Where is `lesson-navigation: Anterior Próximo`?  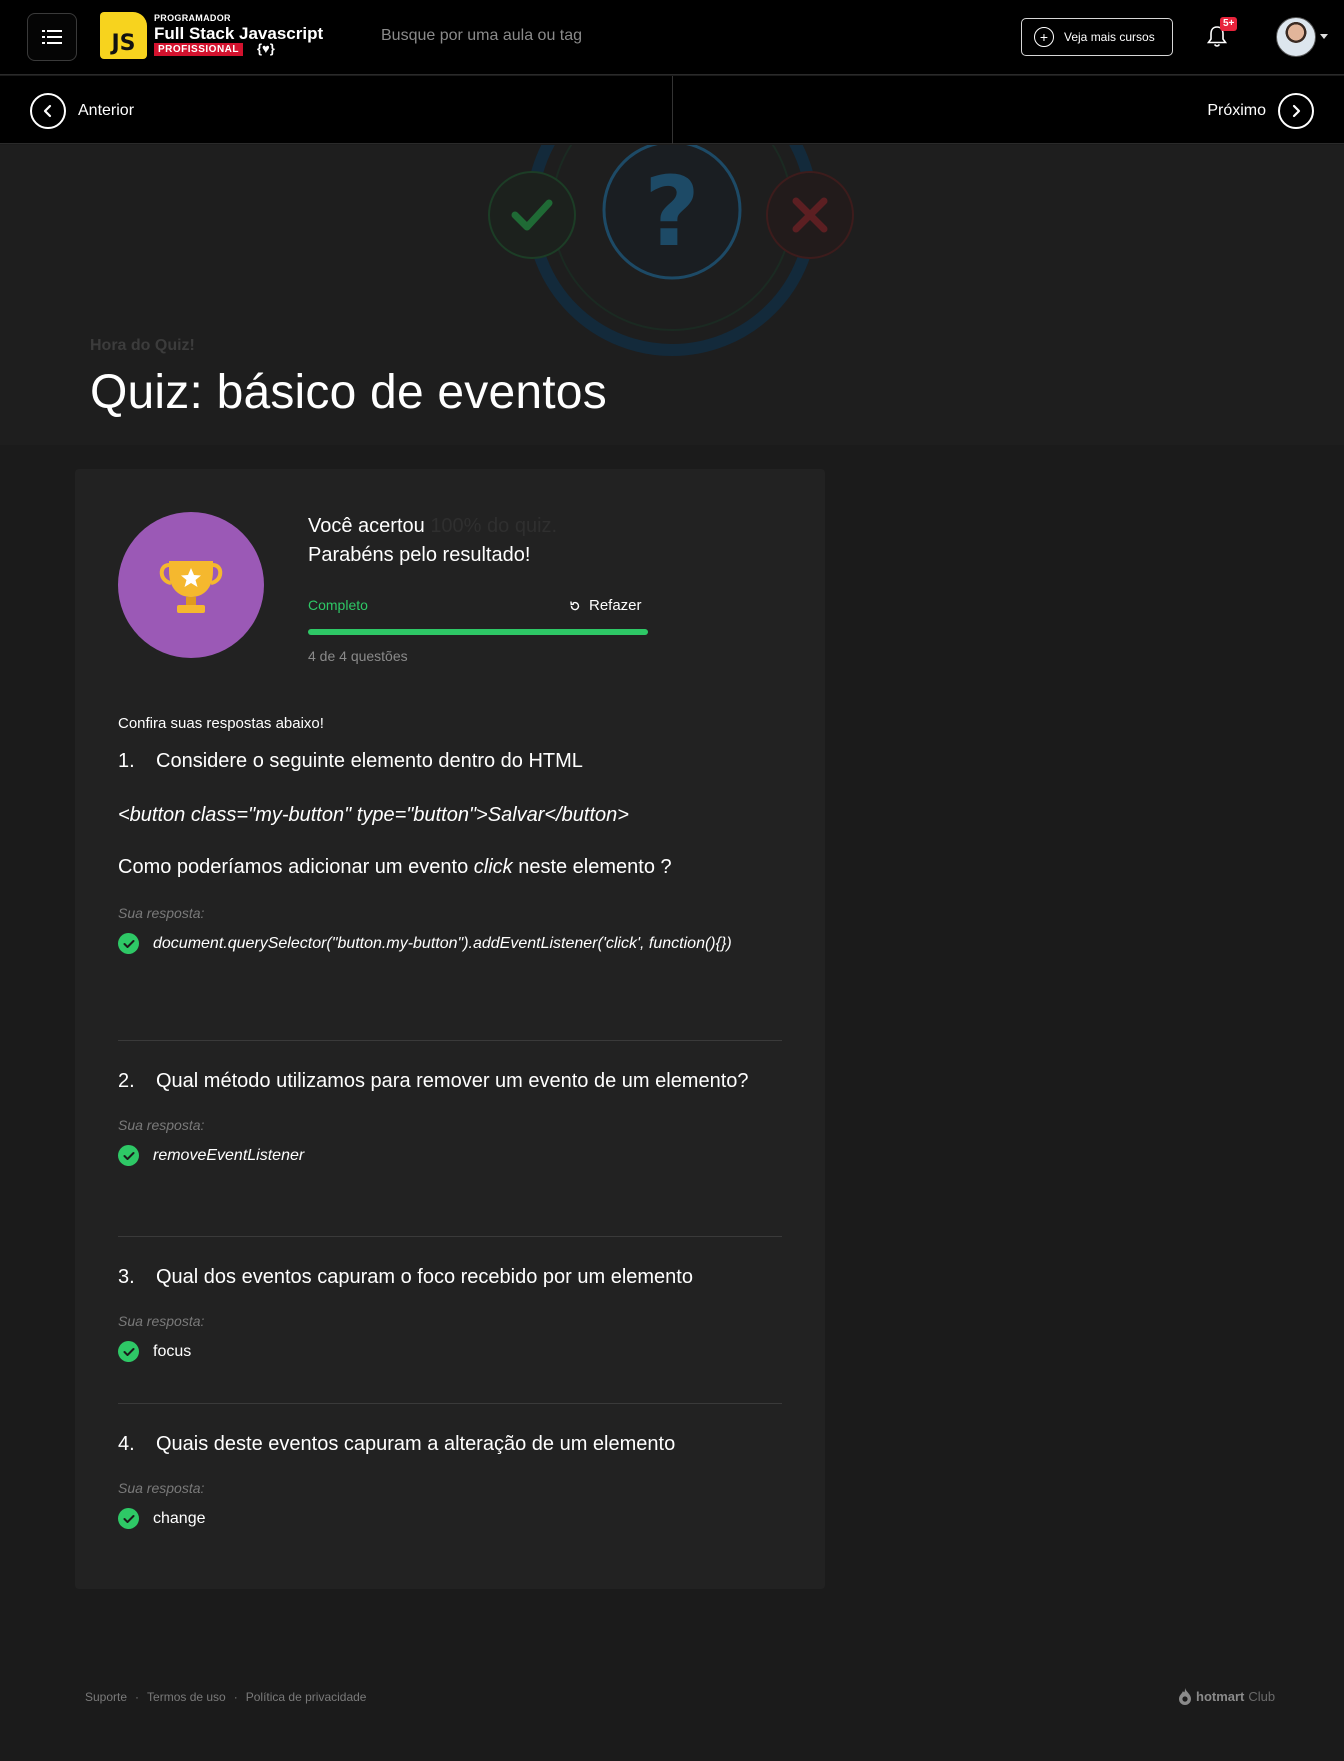 lesson-navigation: Anterior Próximo is located at coordinates (672, 110).